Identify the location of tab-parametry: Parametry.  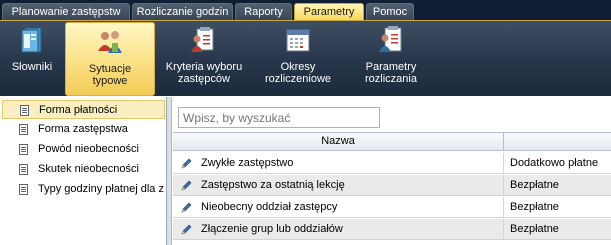
(329, 11).